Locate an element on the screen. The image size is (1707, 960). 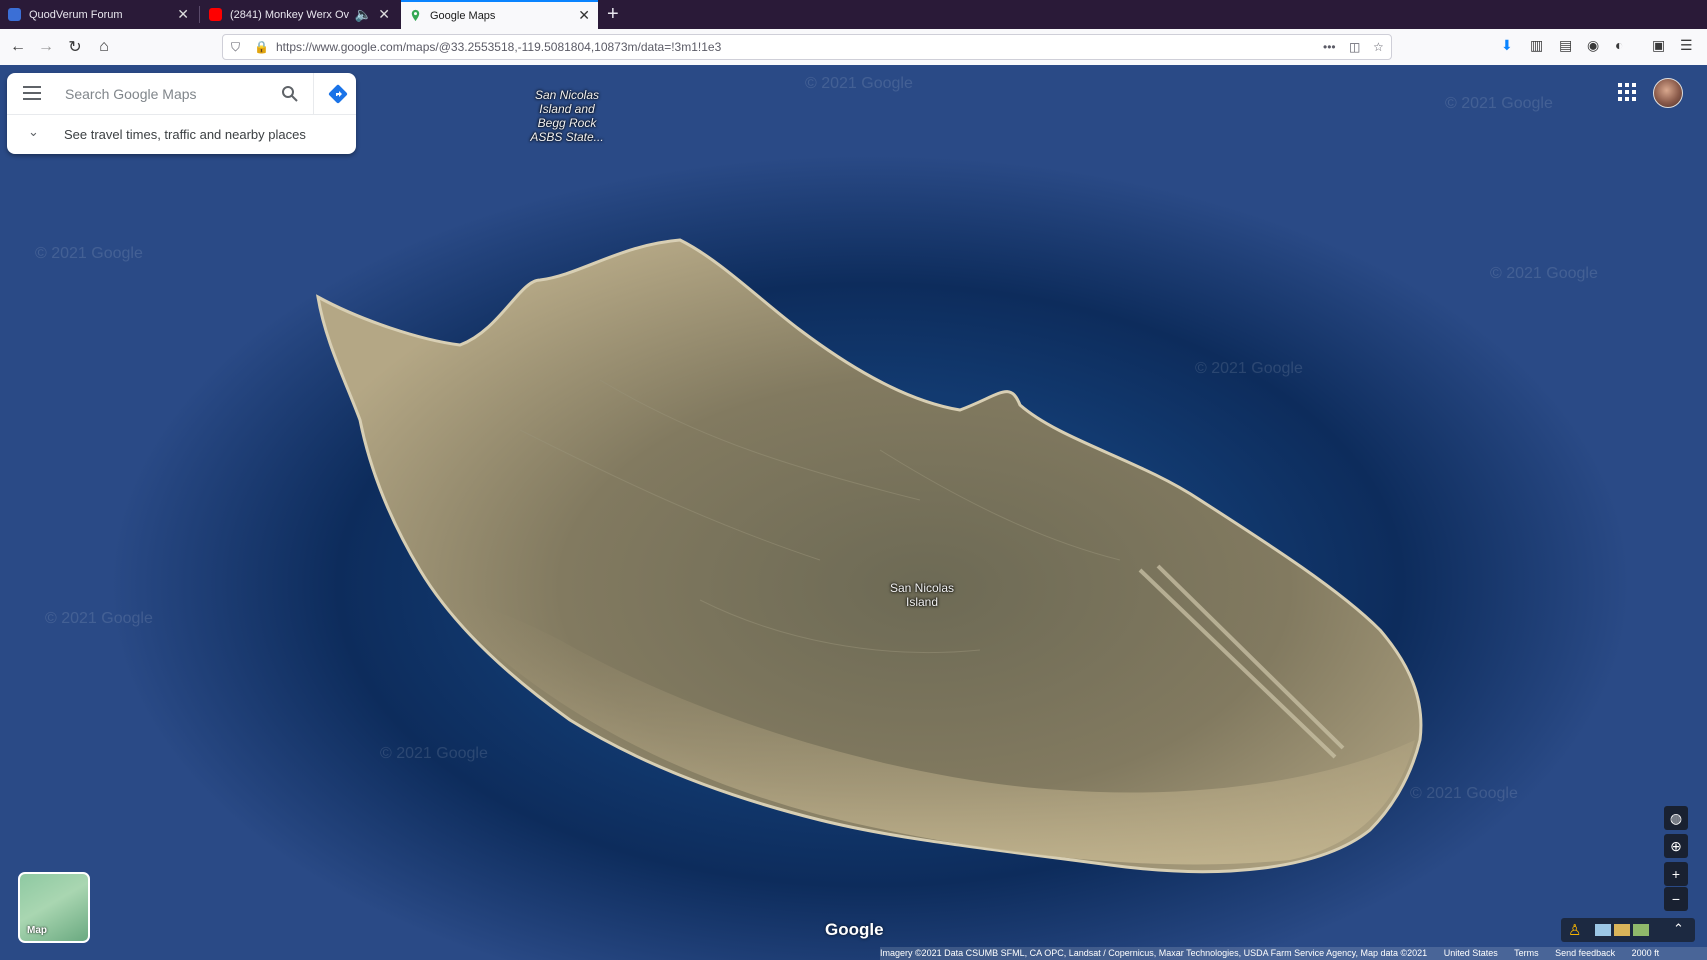
back-icon: ← is located at coordinates (18, 47).